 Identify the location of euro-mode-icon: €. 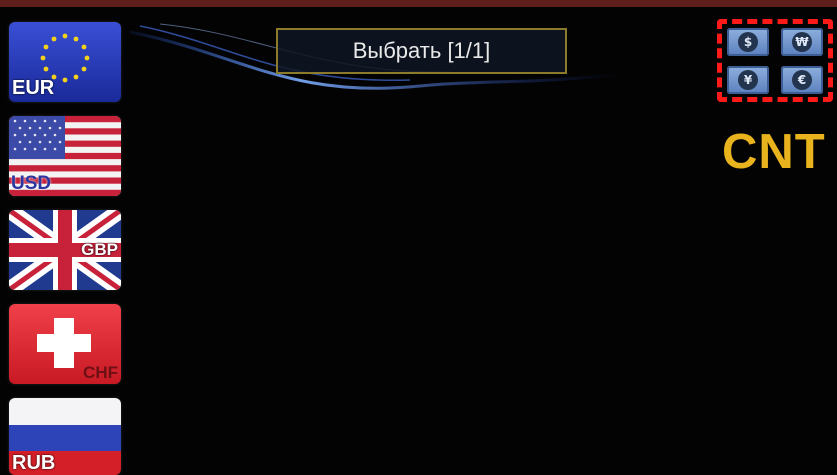
(802, 80).